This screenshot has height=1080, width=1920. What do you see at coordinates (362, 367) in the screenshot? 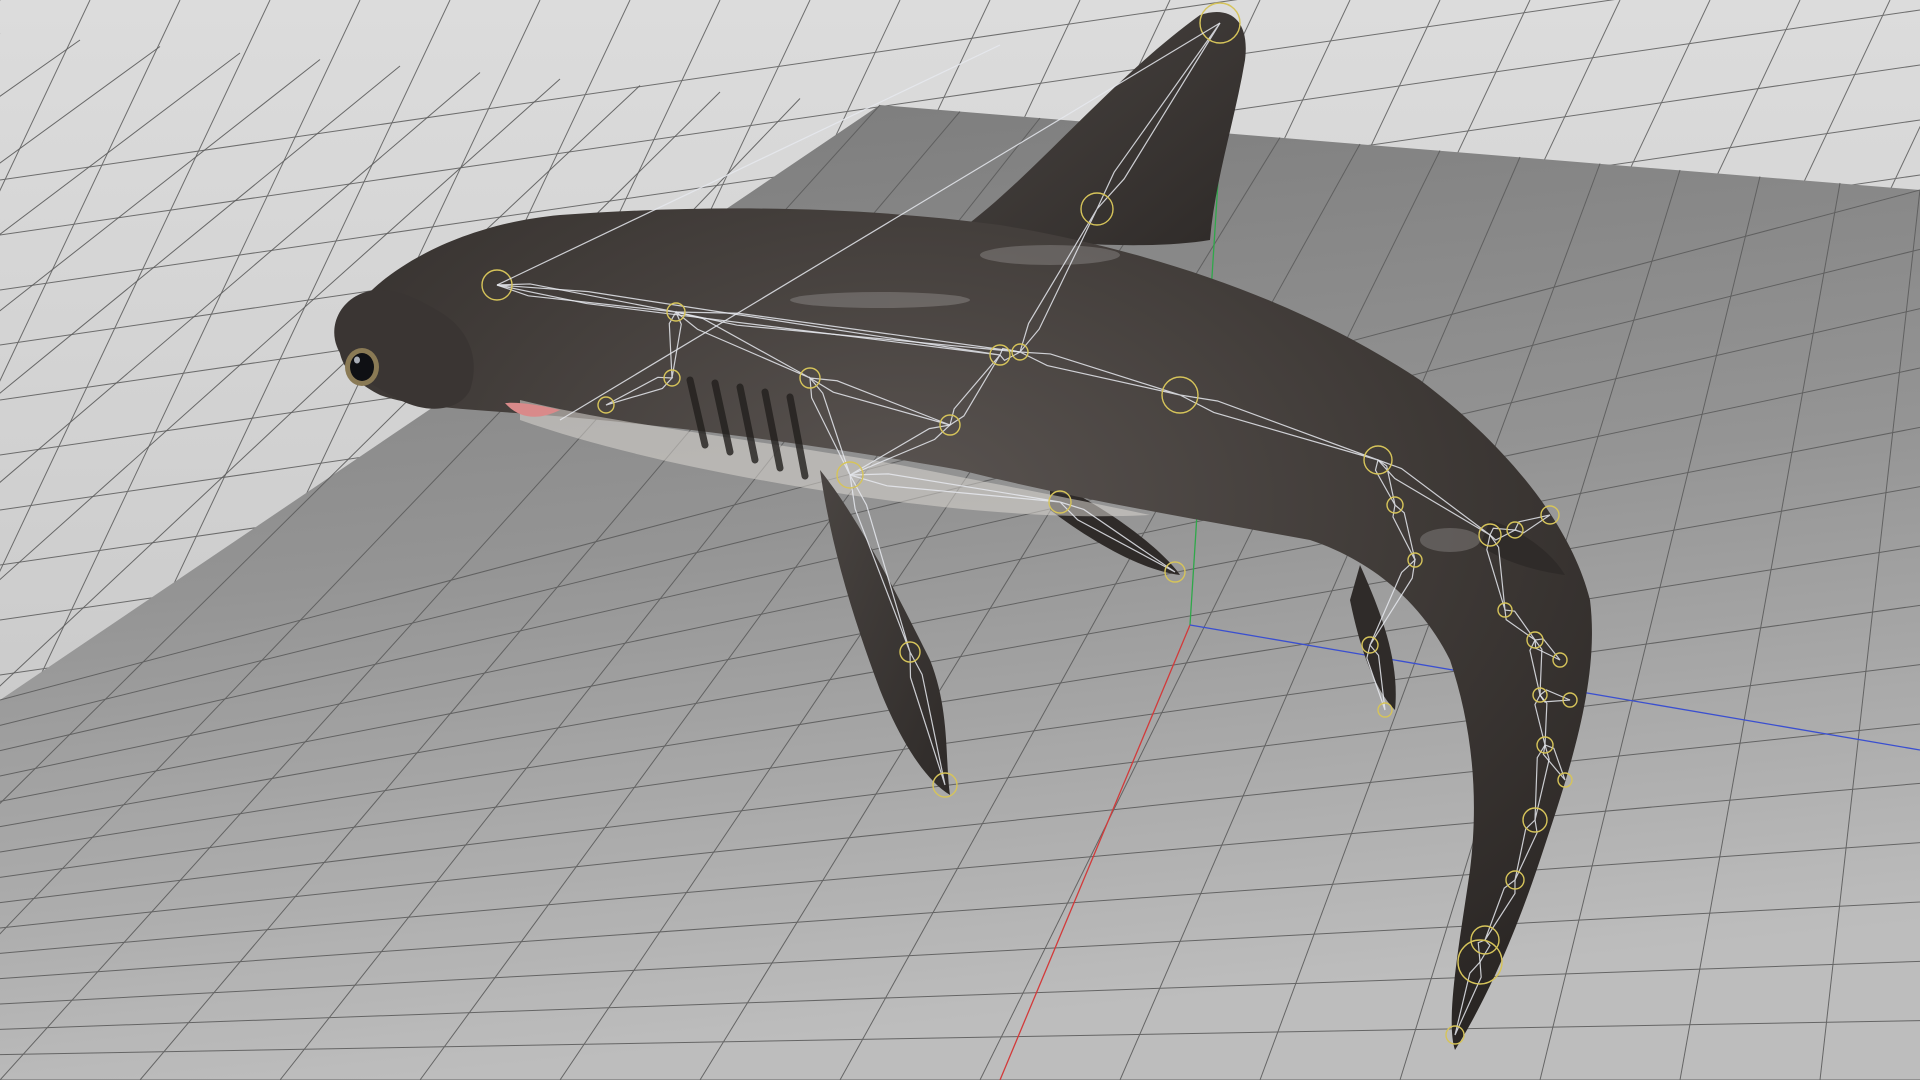
I see `shark-eye` at bounding box center [362, 367].